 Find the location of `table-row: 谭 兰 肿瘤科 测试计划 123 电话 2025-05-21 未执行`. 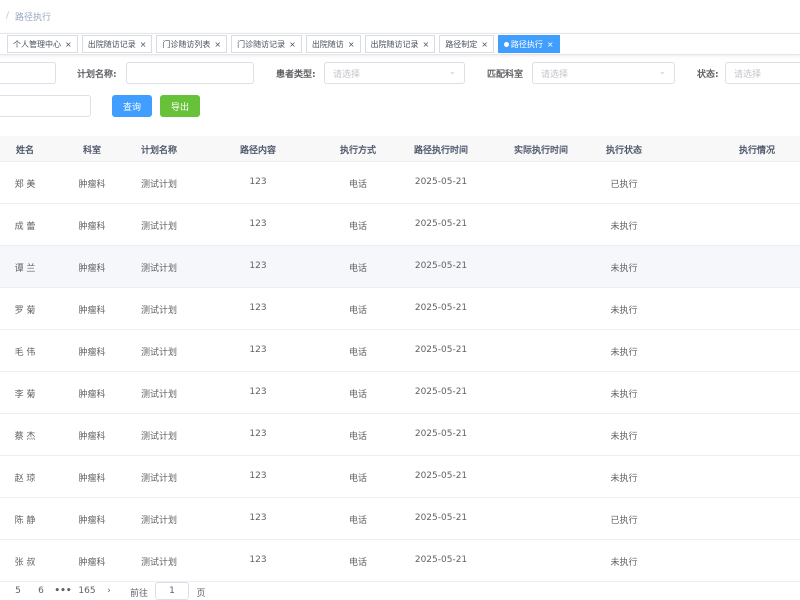

table-row: 谭 兰 肿瘤科 测试计划 123 电话 2025-05-21 未执行 is located at coordinates (400, 267).